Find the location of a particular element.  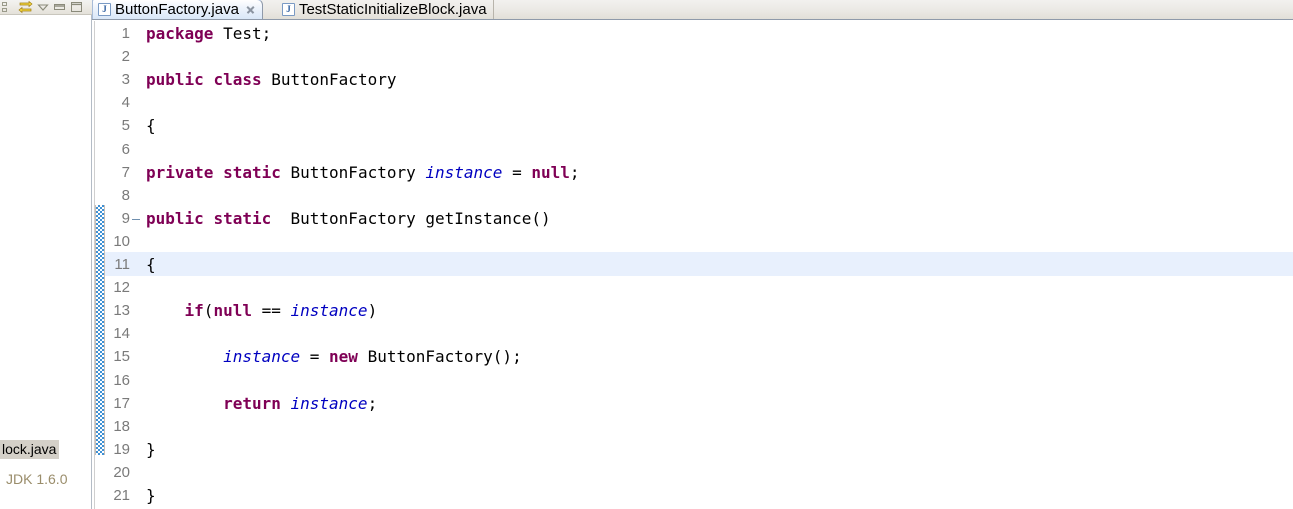

editor-tab-label: ButtonFactory.java is located at coordinates (177, 9).